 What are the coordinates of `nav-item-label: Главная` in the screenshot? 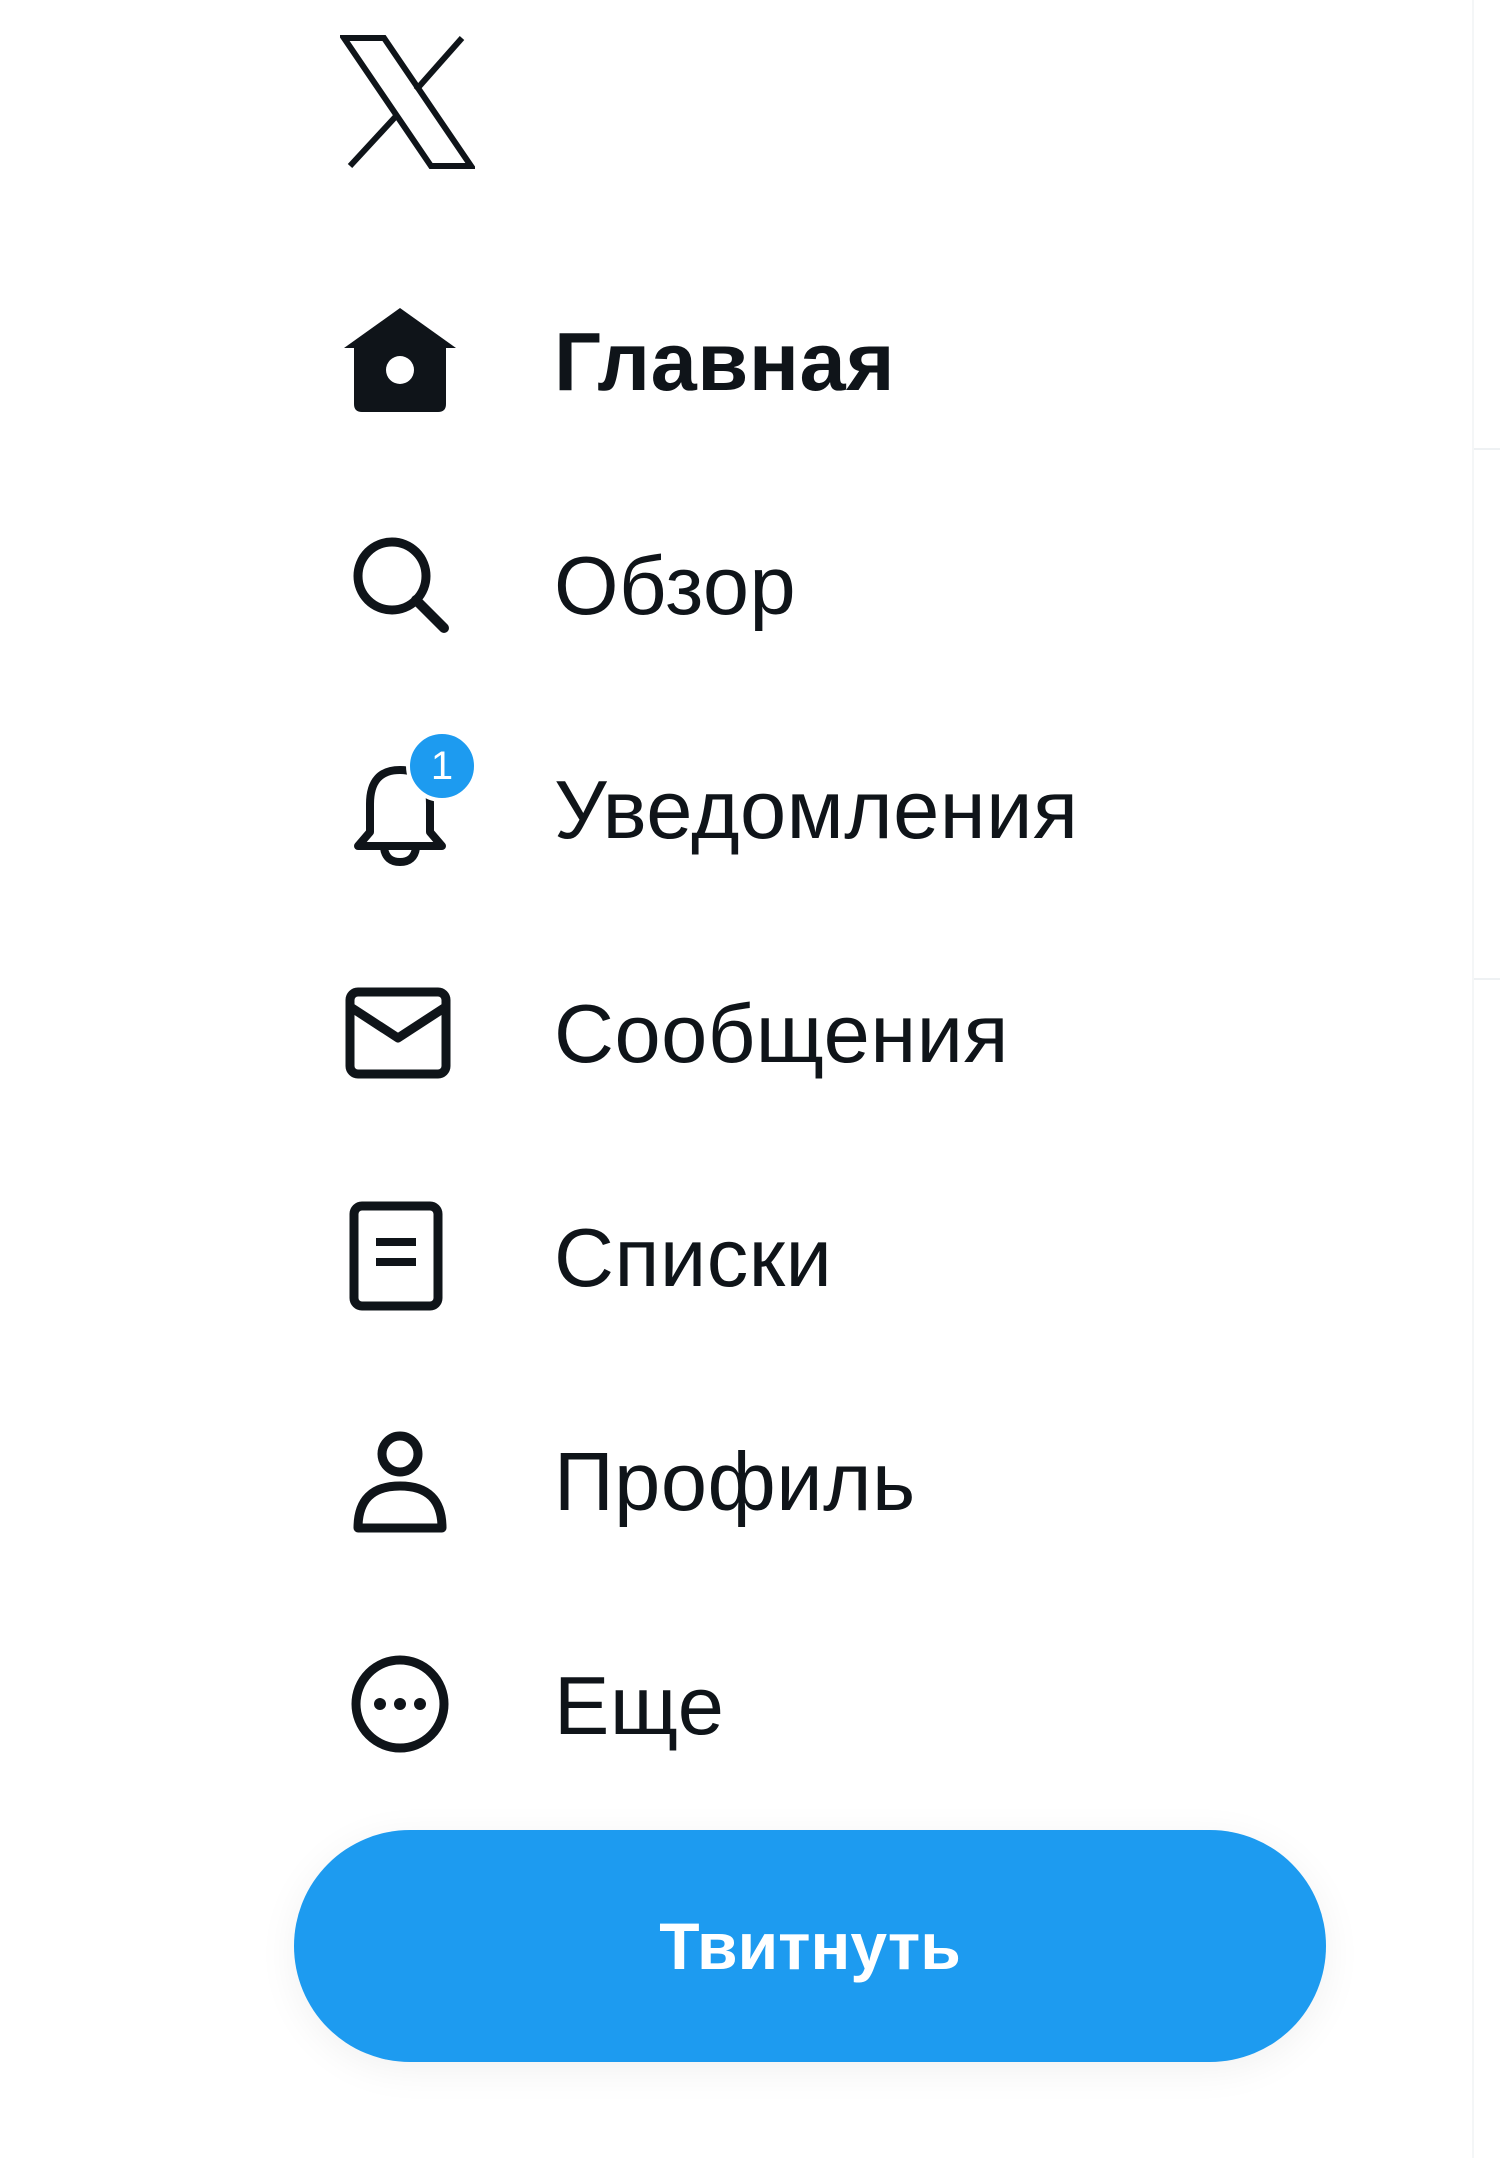 It's located at (725, 361).